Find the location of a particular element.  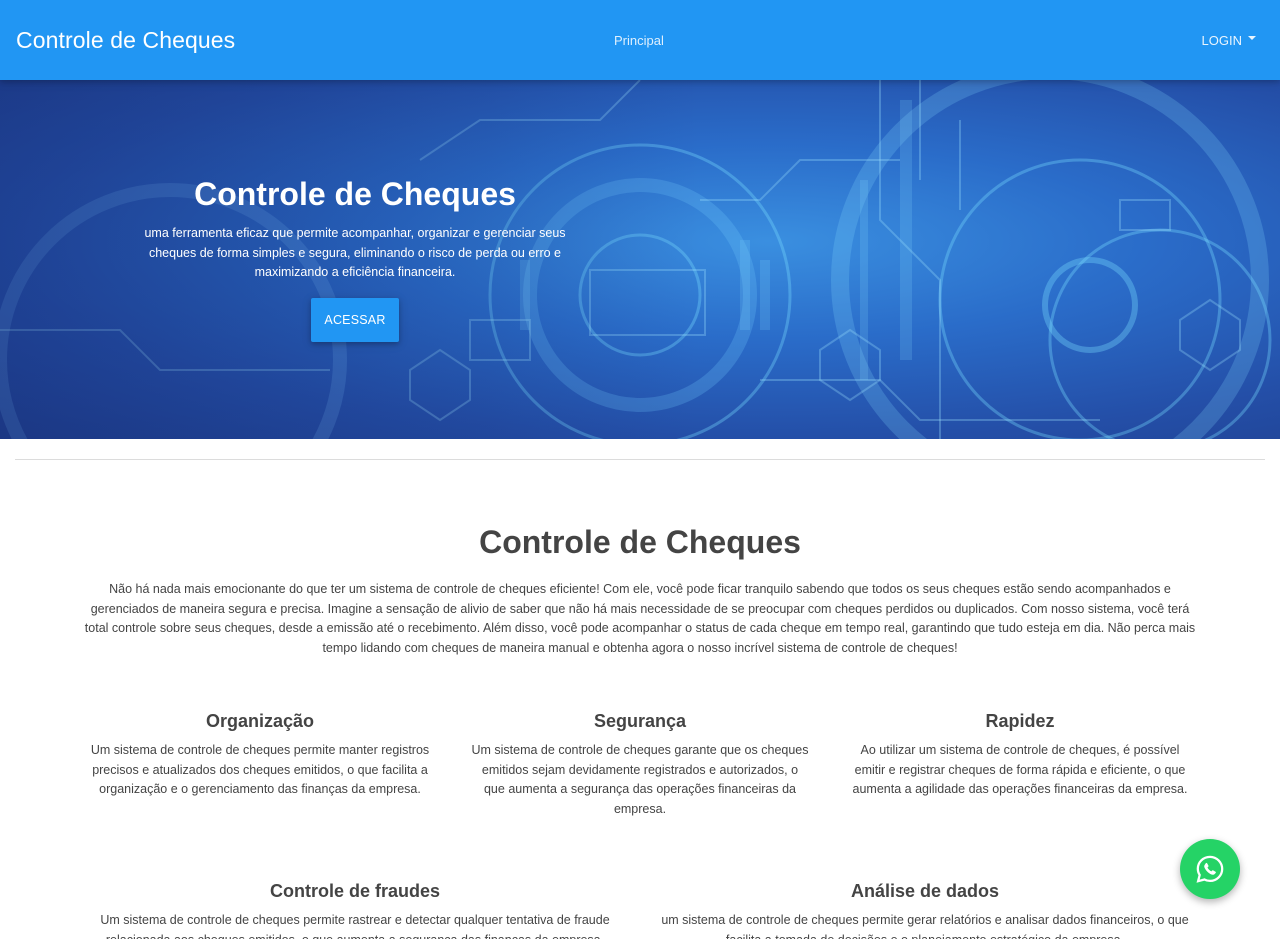

login-dropdown: LOGIN is located at coordinates (1229, 40).